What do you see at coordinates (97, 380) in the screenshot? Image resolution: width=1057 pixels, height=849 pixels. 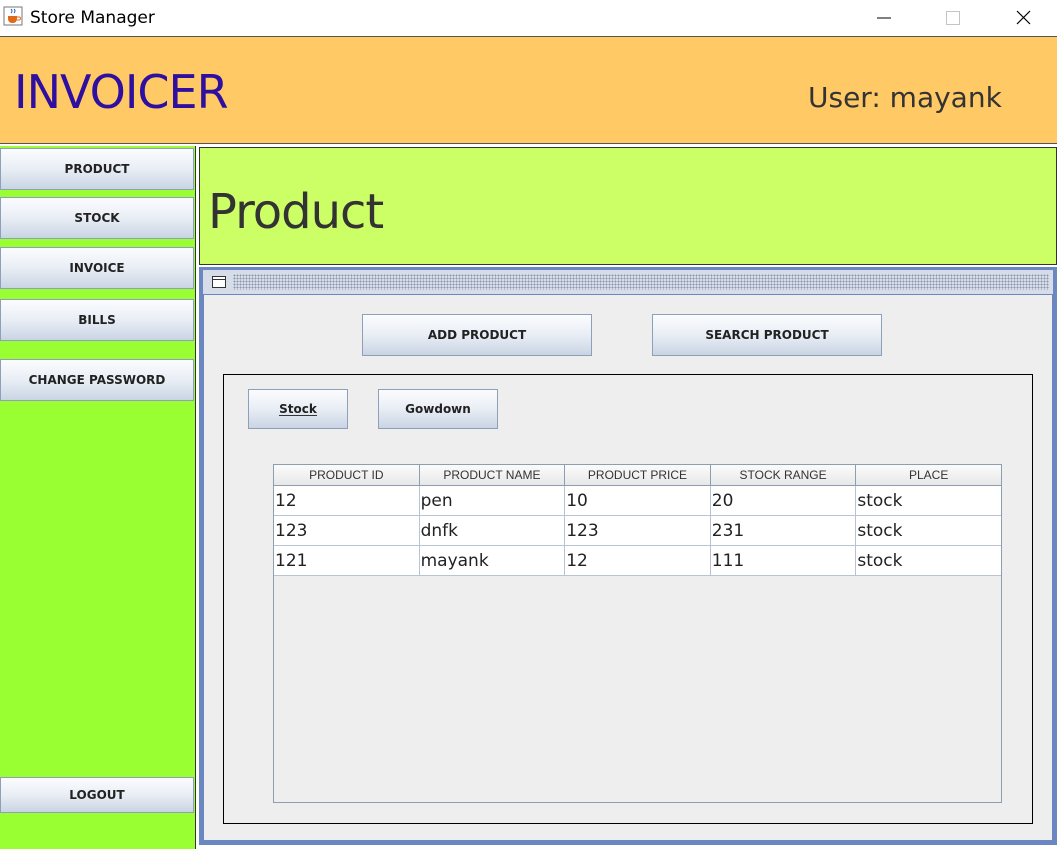 I see `sidebar-change-password-button: CHANGE PASSWORD` at bounding box center [97, 380].